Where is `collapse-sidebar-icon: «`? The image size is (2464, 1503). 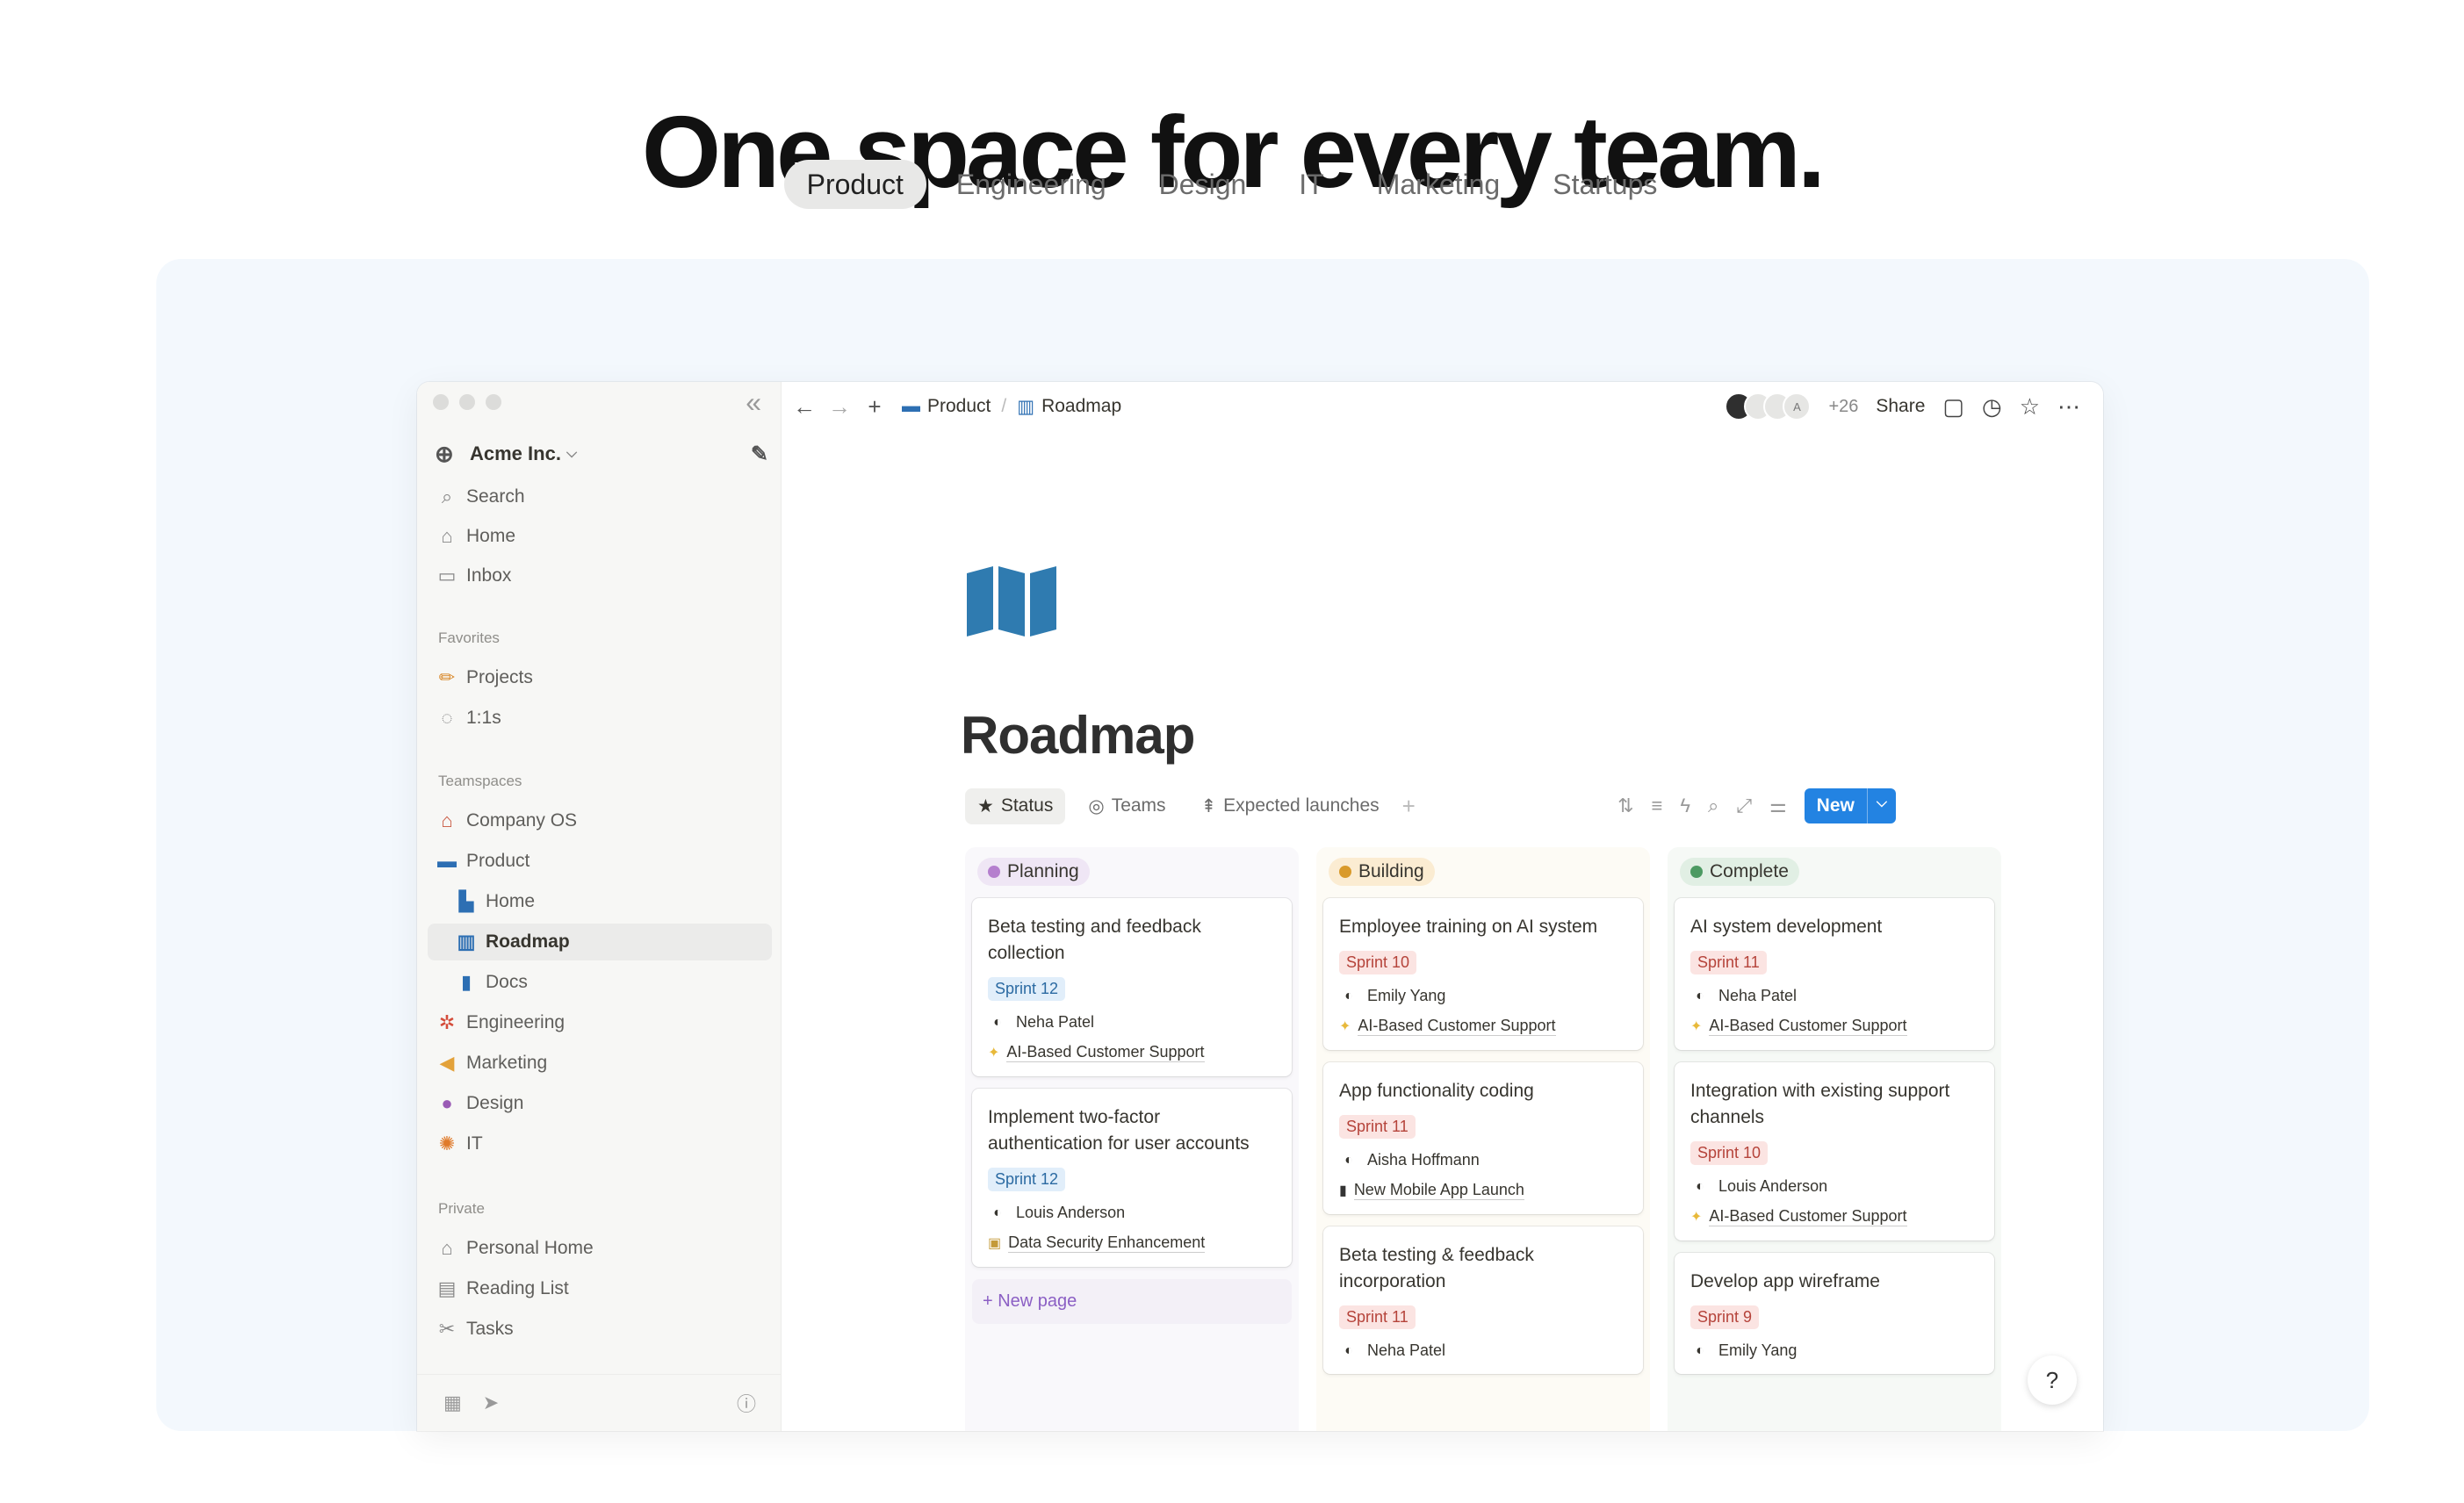 collapse-sidebar-icon: « is located at coordinates (753, 402).